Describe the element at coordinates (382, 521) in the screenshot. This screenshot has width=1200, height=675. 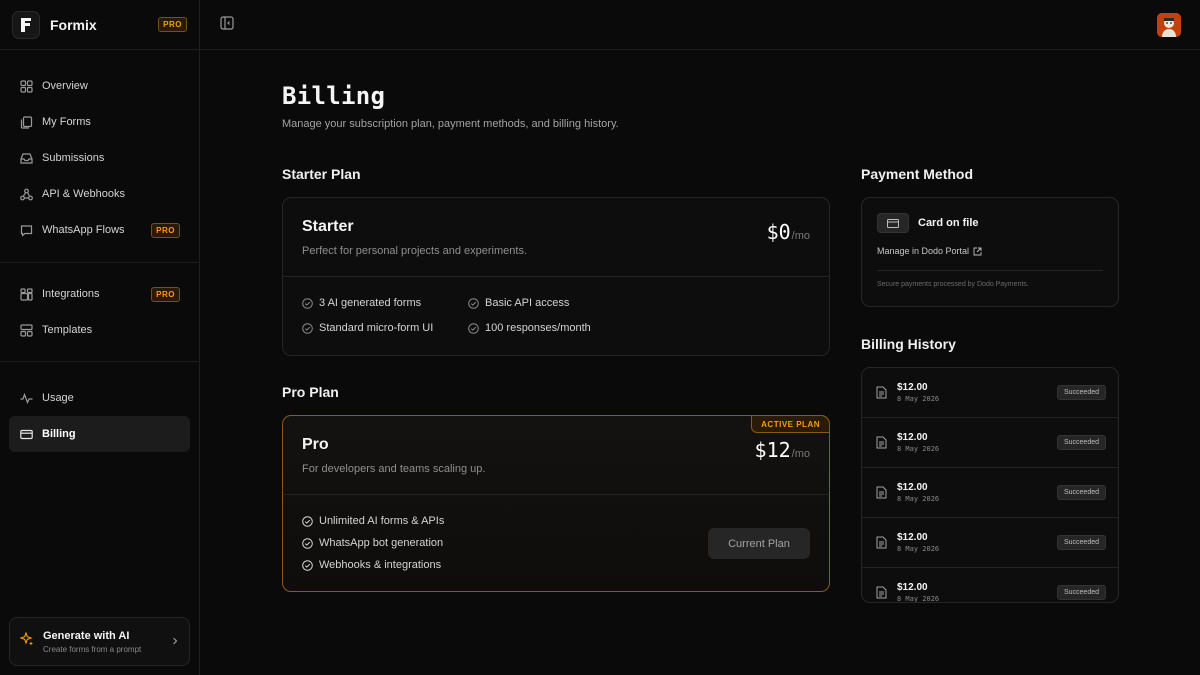
I see `feature-label: Unlimited AI forms & APIs` at that location.